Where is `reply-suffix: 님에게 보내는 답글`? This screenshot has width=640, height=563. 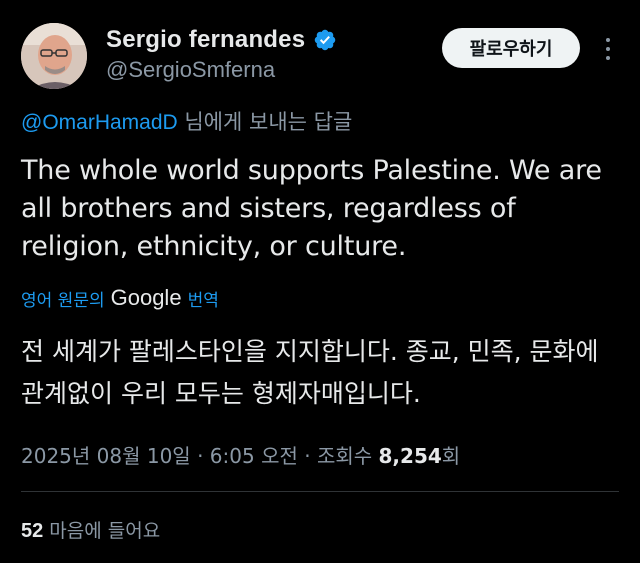
reply-suffix: 님에게 보내는 답글 is located at coordinates (265, 122).